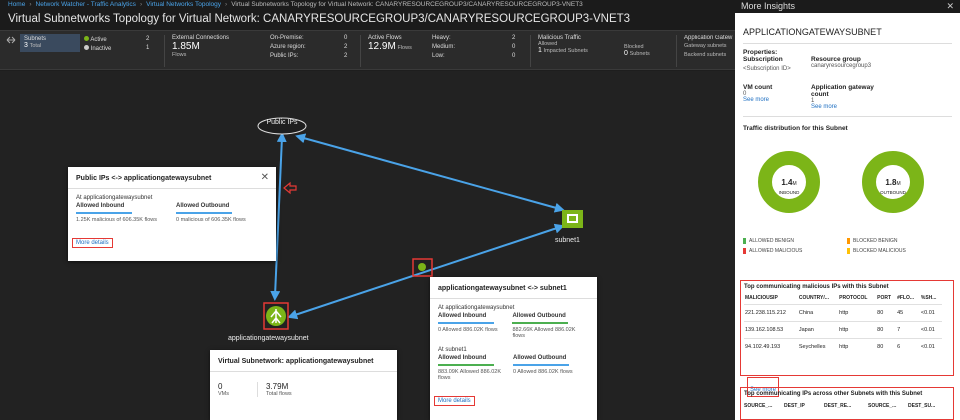 This screenshot has height=420, width=960. Describe the element at coordinates (16, 4) in the screenshot. I see `breadcrumb-home: Home` at that location.